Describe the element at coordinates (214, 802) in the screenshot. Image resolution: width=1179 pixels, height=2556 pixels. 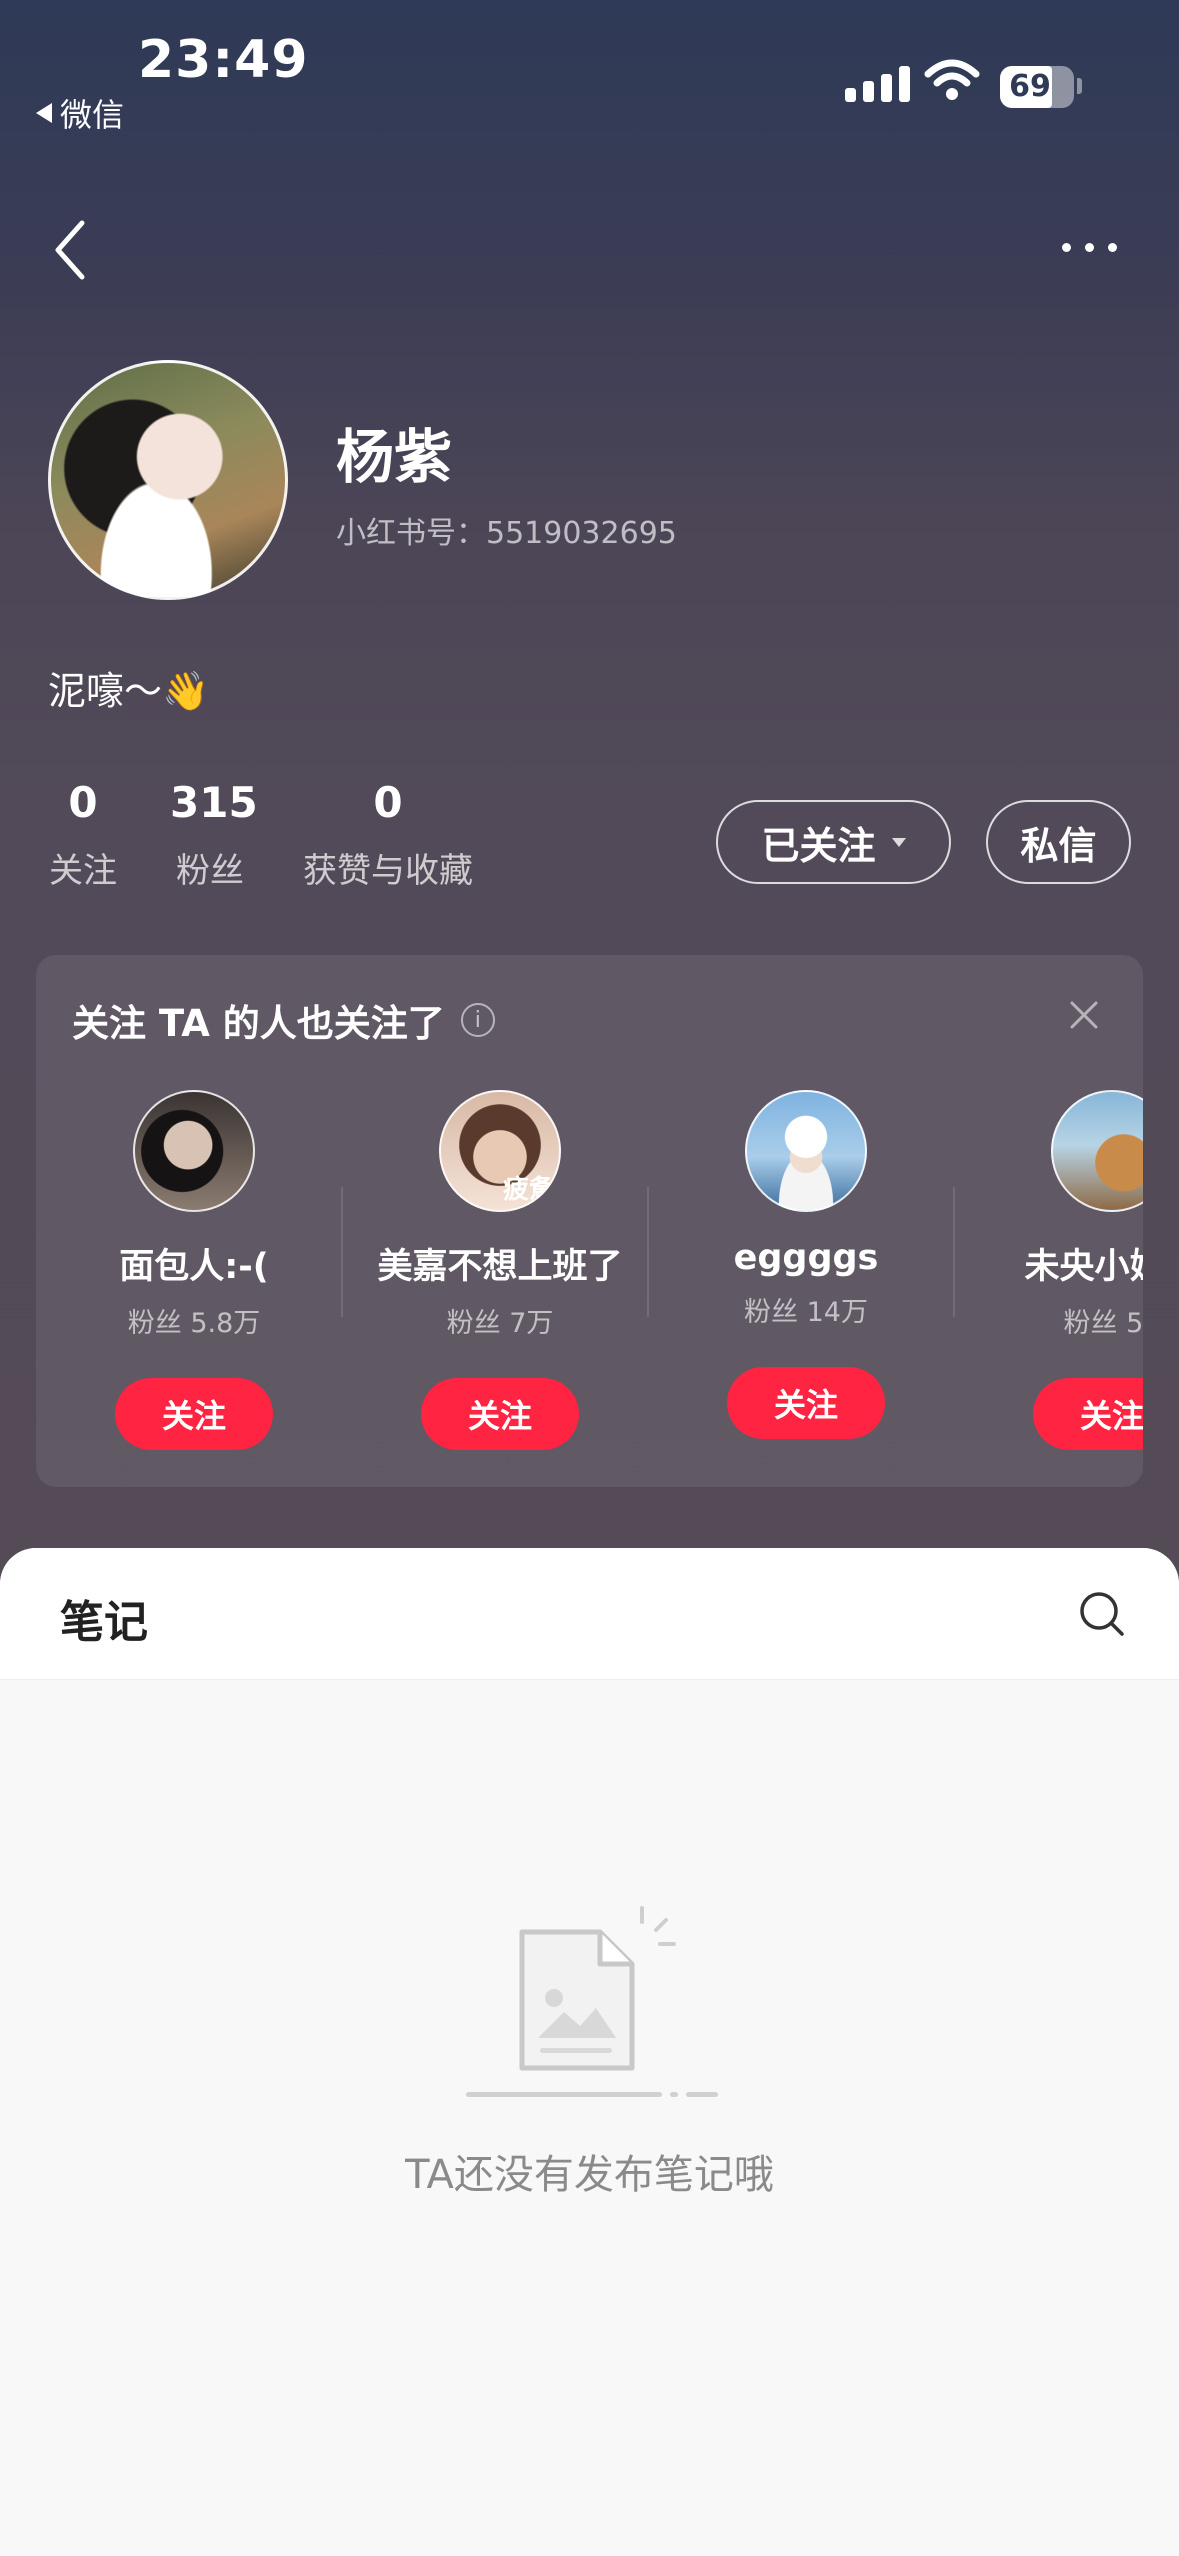
I see `stat-fans-count: 315` at that location.